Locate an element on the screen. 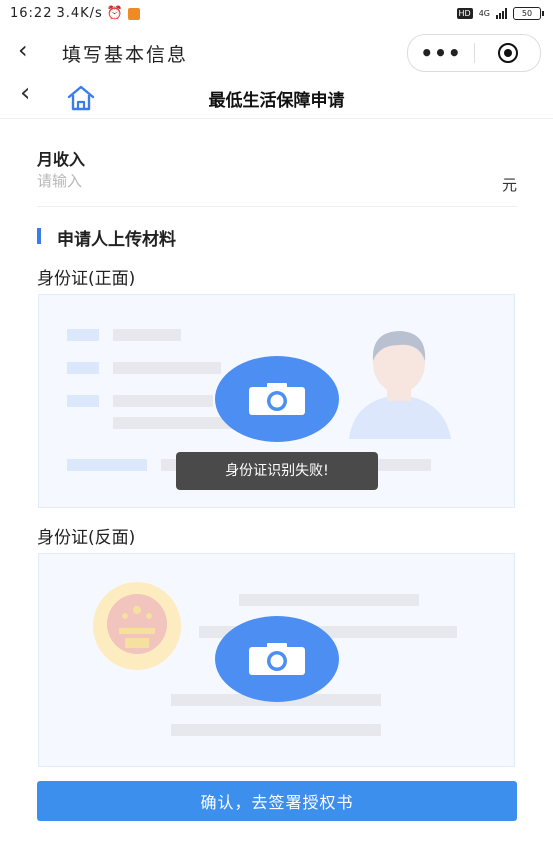  status-right: HD 4G 50 is located at coordinates (500, 13).